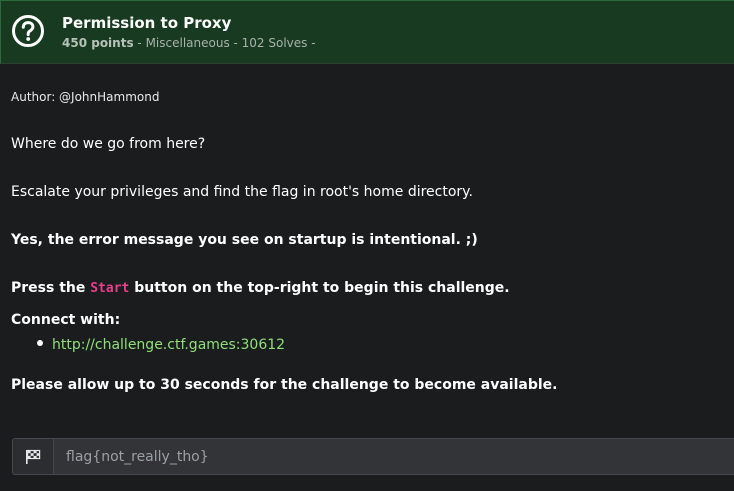 This screenshot has height=491, width=734. Describe the element at coordinates (28, 31) in the screenshot. I see `question-circle-icon` at that location.